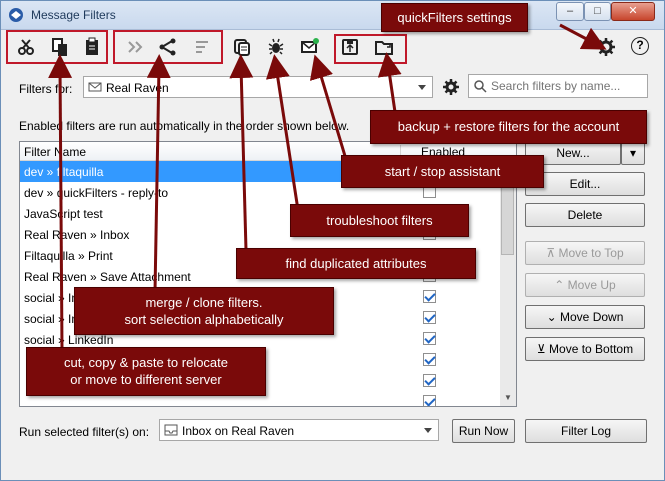  What do you see at coordinates (242, 47) in the screenshot?
I see `duplicates-icon` at bounding box center [242, 47].